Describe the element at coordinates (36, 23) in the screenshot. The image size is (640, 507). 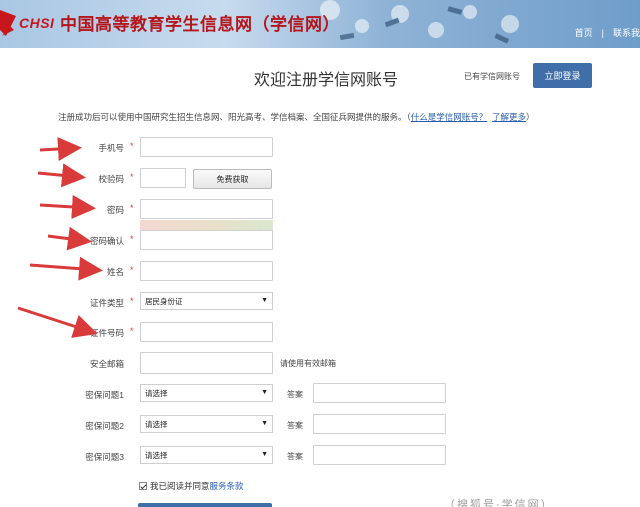
I see `logo-text: CHSI` at that location.